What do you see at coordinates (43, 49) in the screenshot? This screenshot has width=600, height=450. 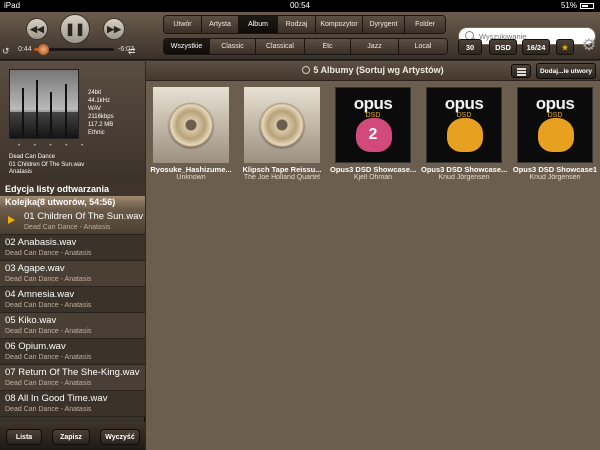 I see `seek-thumb` at bounding box center [43, 49].